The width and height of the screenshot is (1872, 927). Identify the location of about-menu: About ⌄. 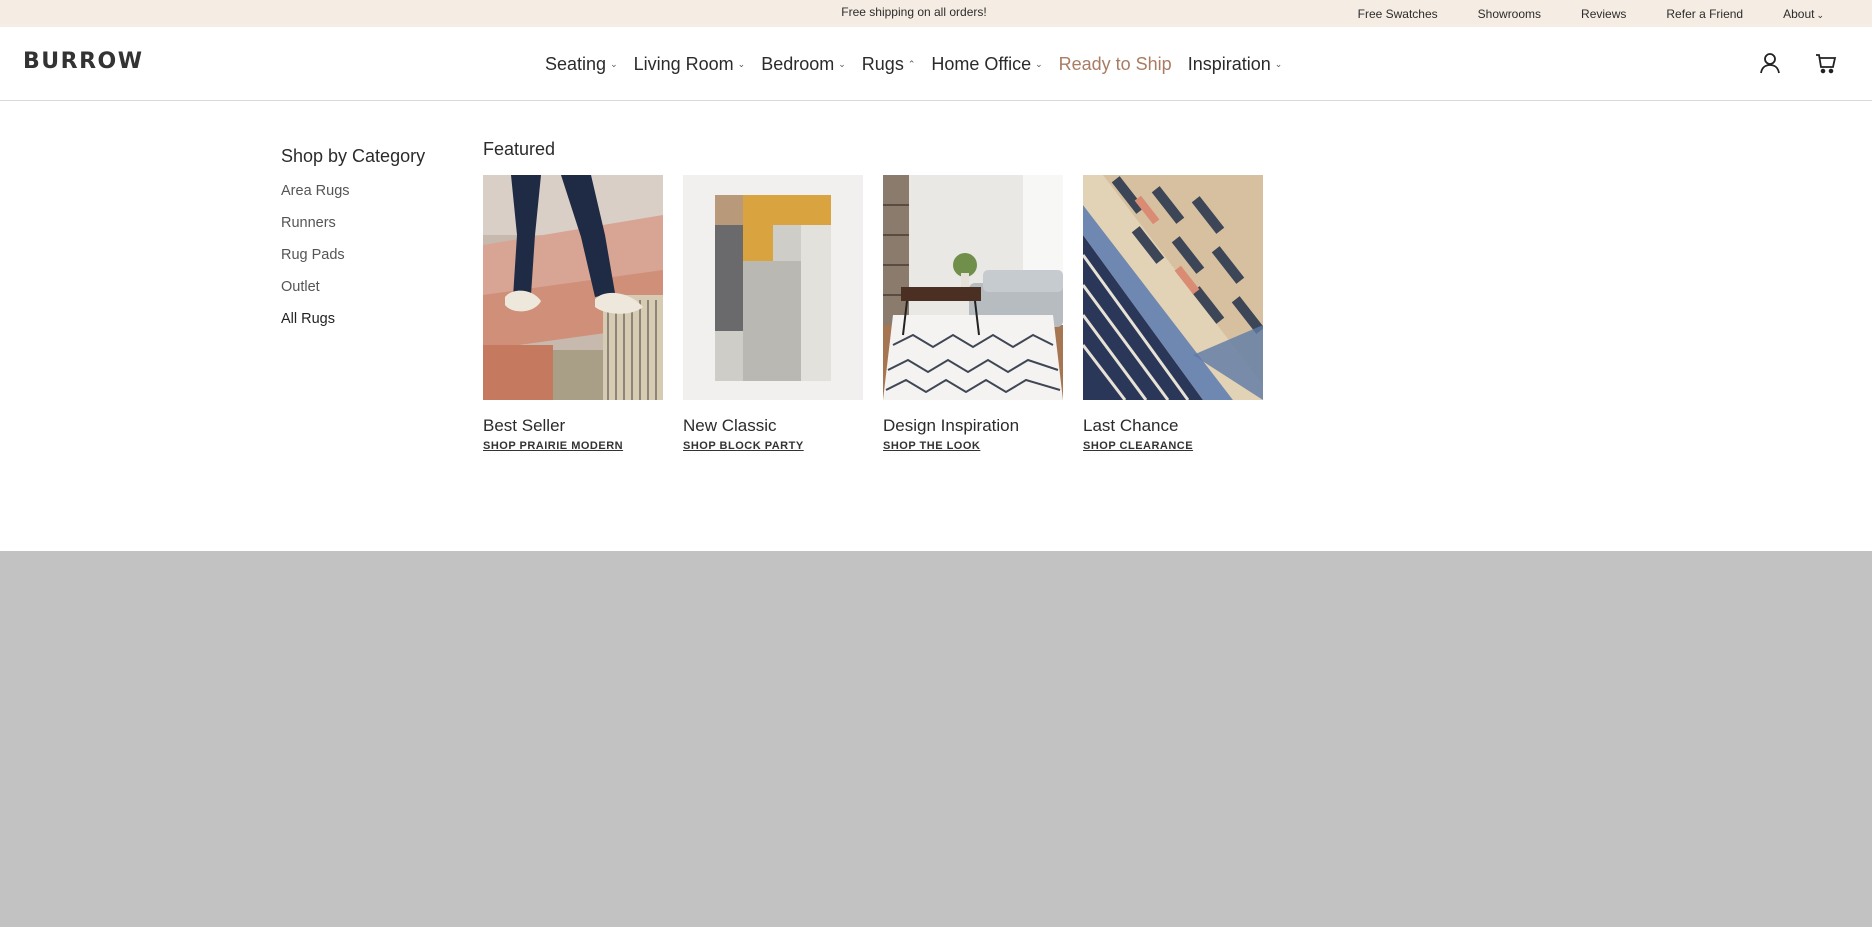
(1803, 14).